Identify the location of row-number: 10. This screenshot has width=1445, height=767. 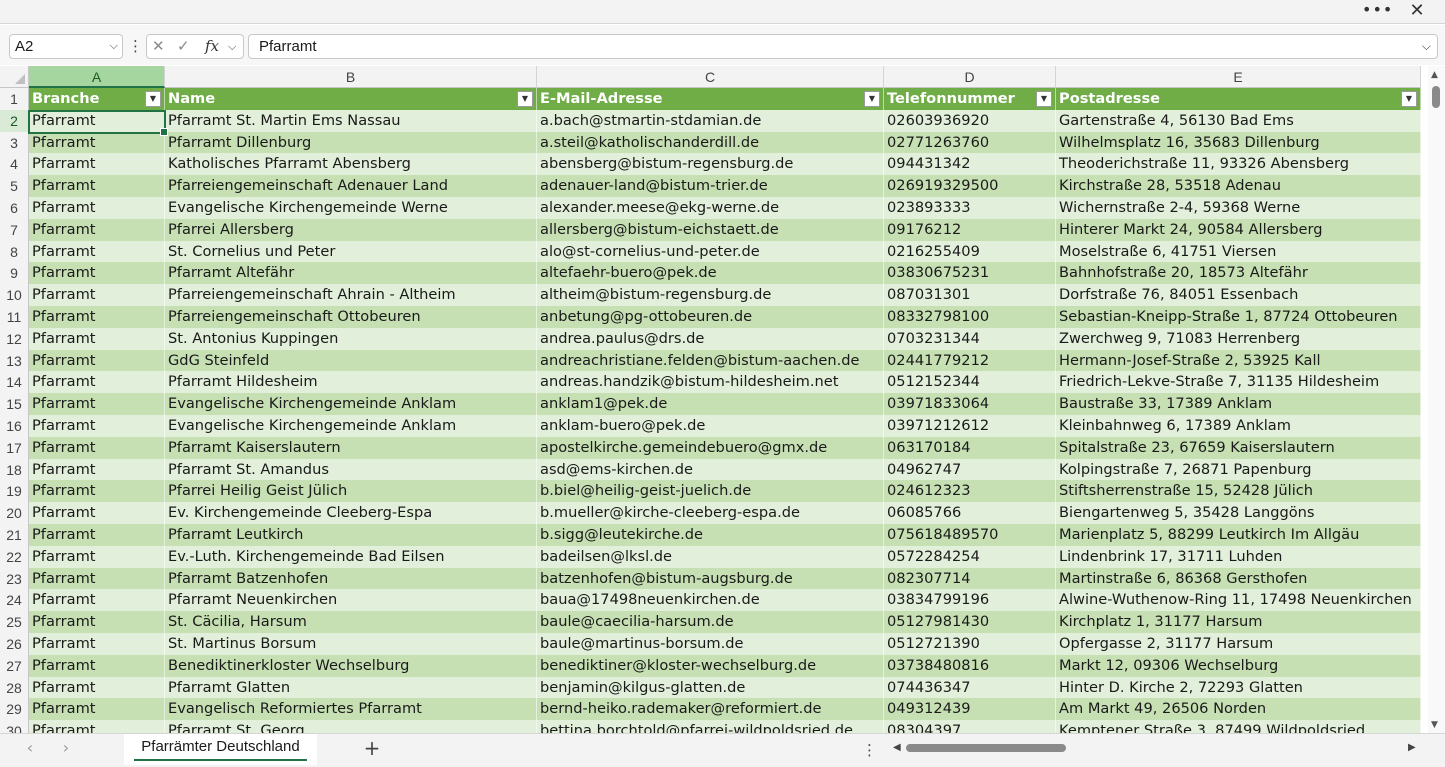
(14, 295).